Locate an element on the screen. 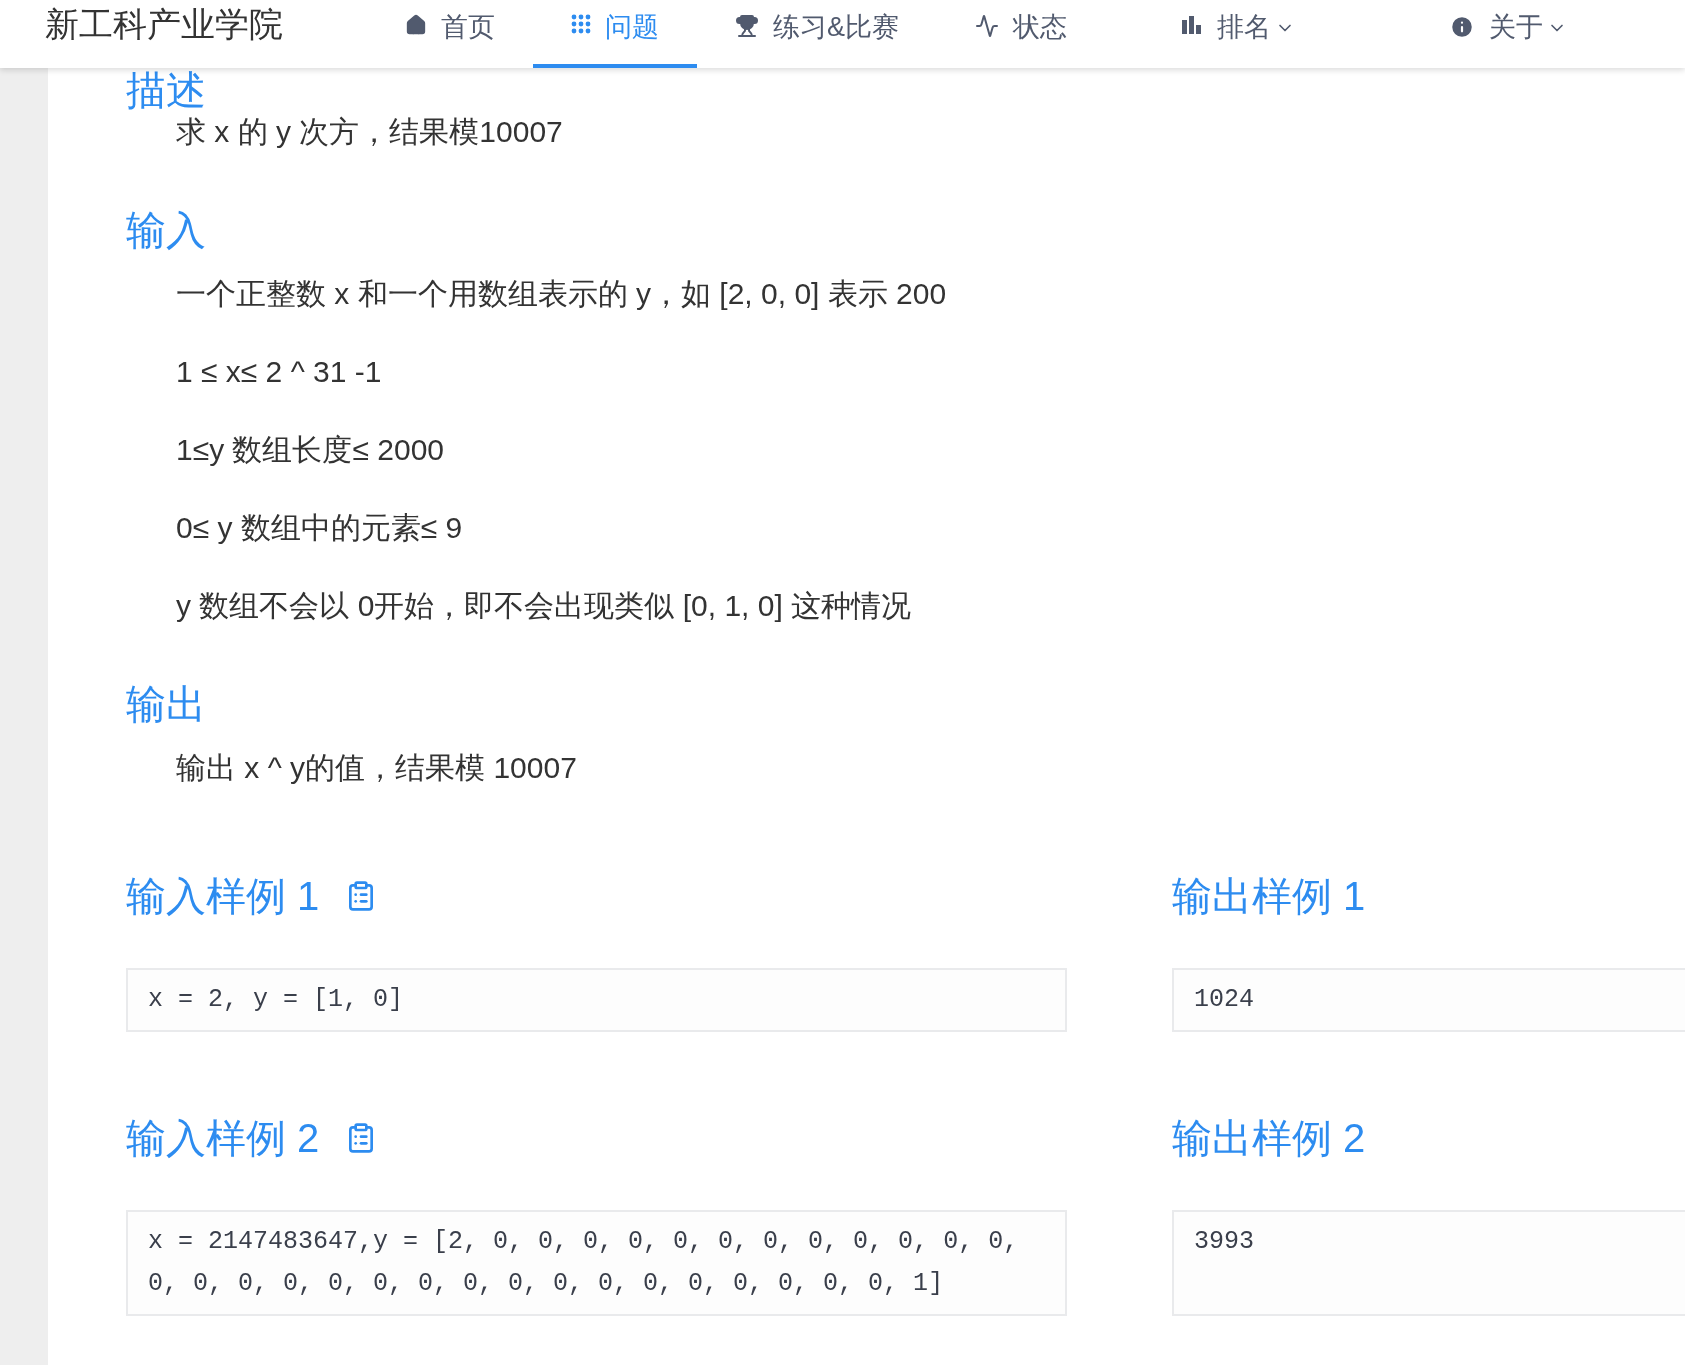  nav-menu-item: 状态 is located at coordinates (1021, 34).